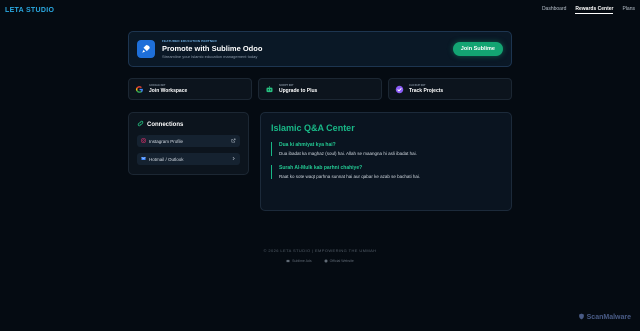 This screenshot has height=331, width=640. Describe the element at coordinates (157, 85) in the screenshot. I see `card-tag: GOOGLE INIT` at that location.